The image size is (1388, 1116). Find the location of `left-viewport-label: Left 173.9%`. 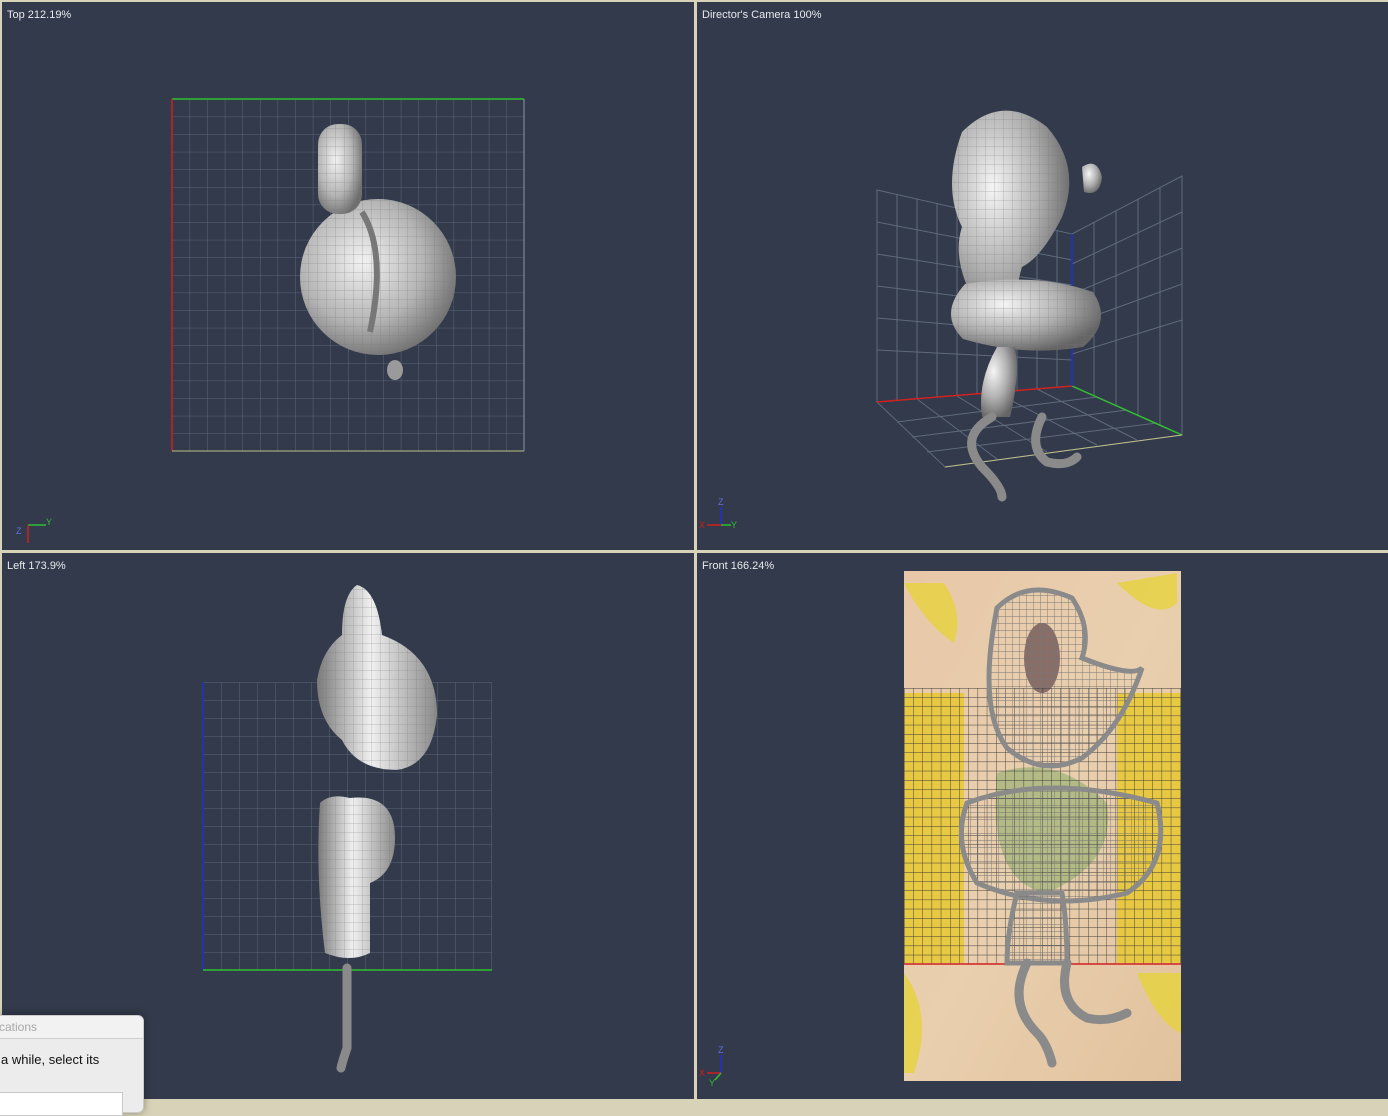

left-viewport-label: Left 173.9% is located at coordinates (36, 566).